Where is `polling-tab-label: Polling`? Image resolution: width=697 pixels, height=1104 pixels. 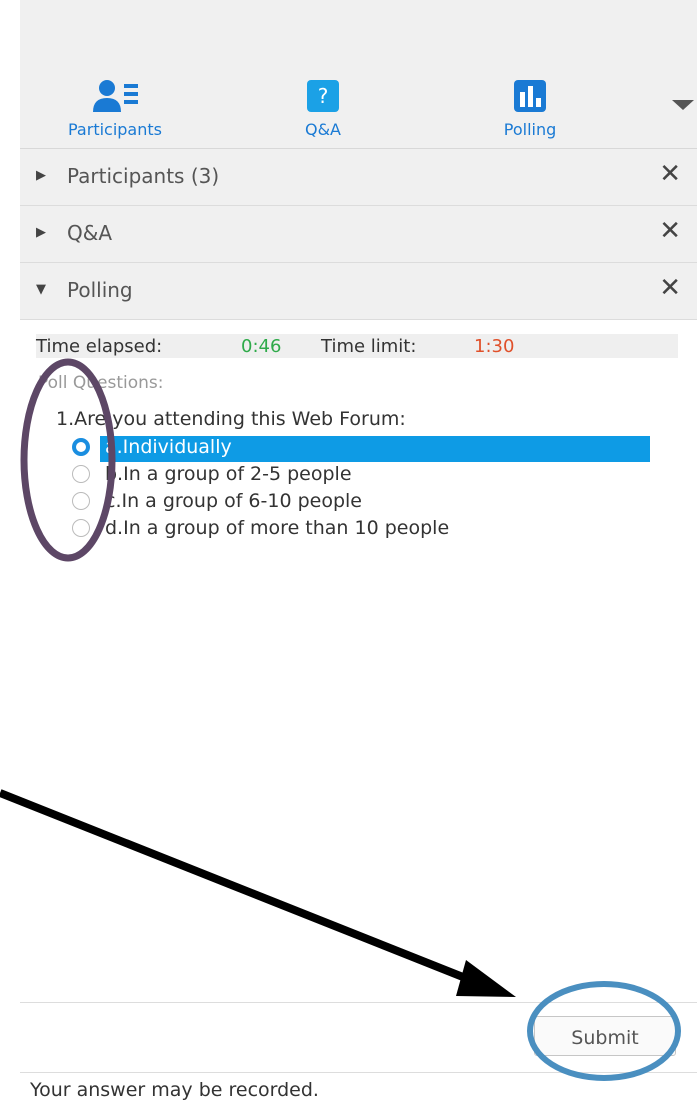 polling-tab-label: Polling is located at coordinates (530, 129).